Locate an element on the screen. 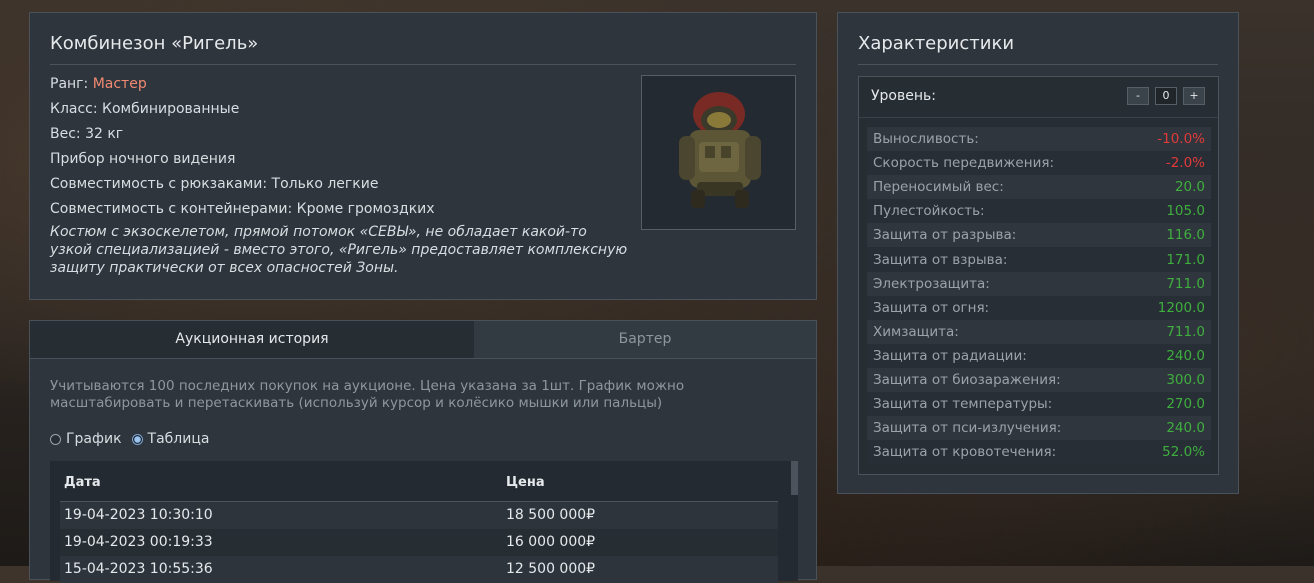  level-row: Уровень: - 0 + is located at coordinates (1038, 97).